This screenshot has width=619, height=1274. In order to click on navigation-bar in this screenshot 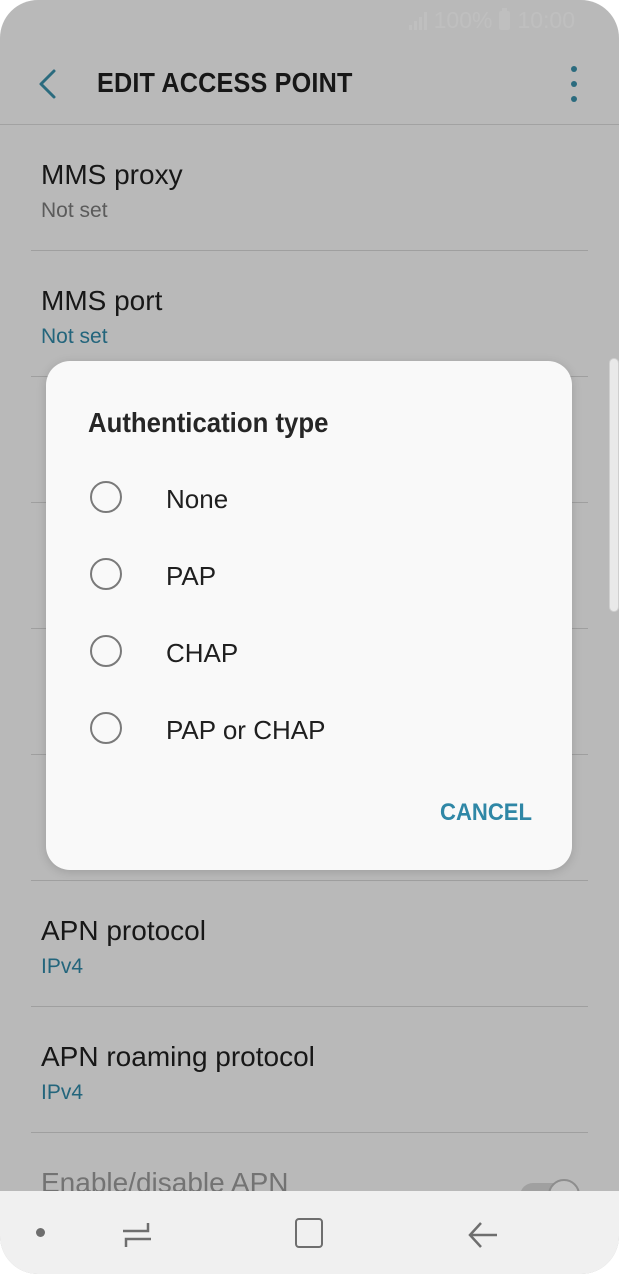, I will do `click(309, 1232)`.